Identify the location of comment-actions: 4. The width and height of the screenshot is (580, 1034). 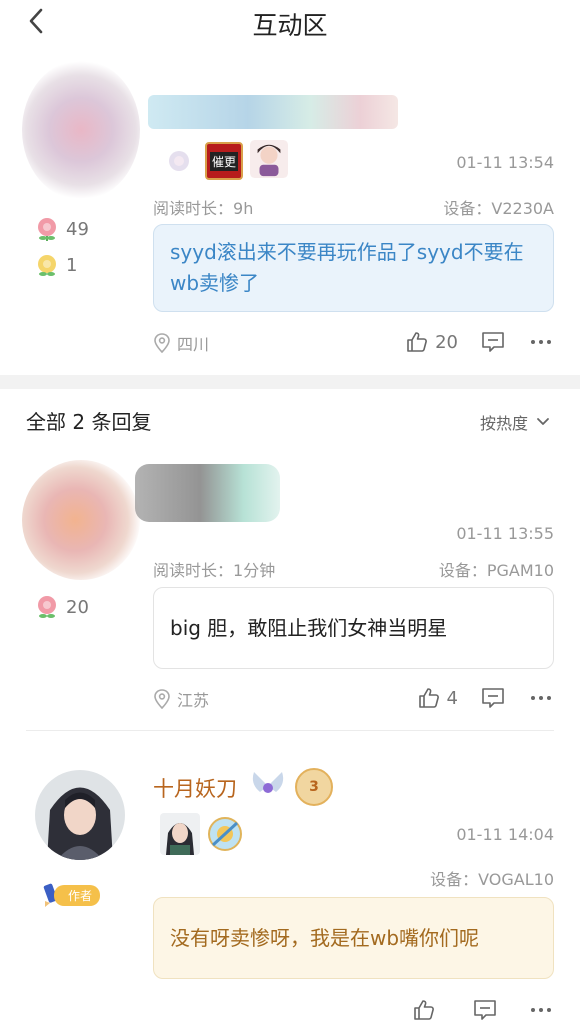
(485, 698).